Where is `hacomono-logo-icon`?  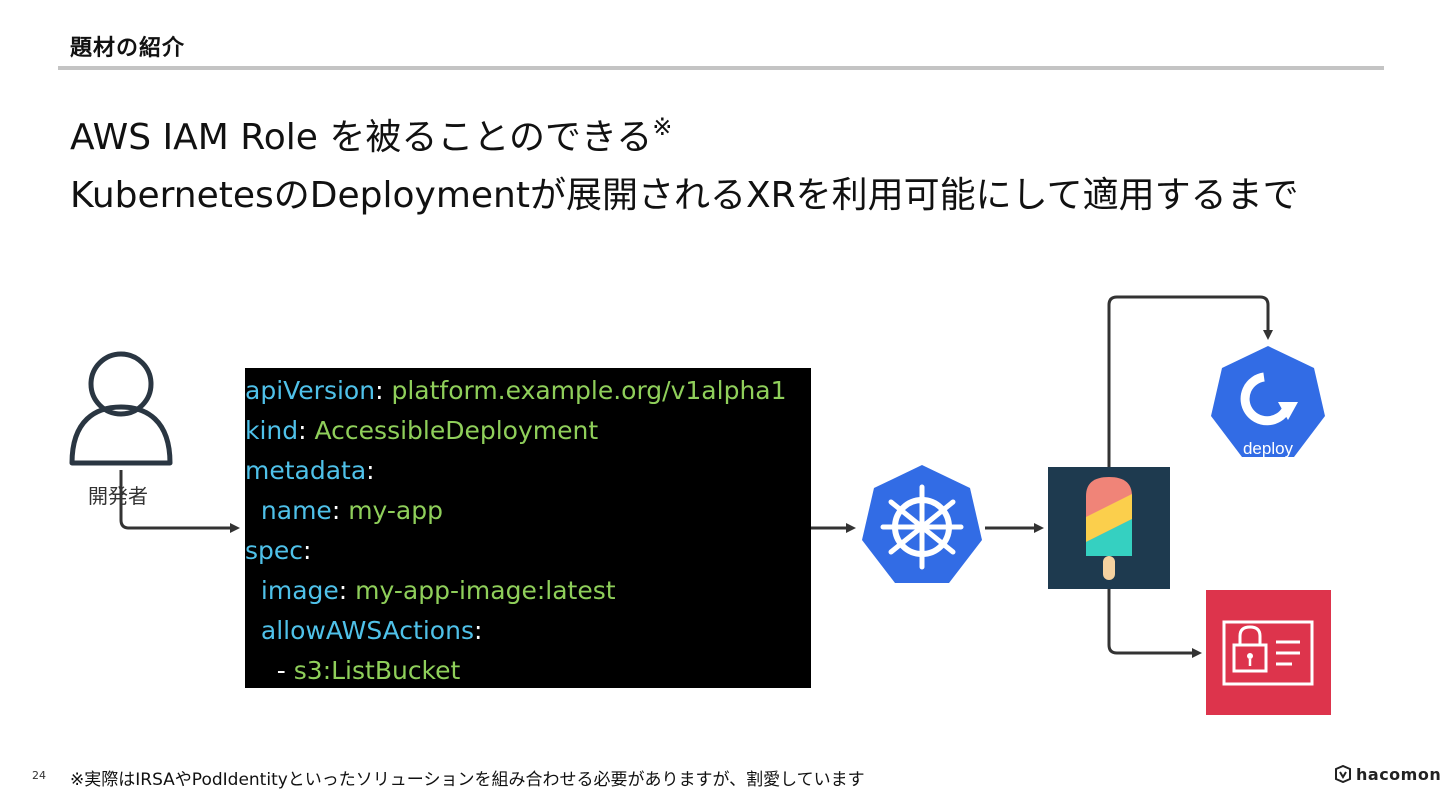
hacomono-logo-icon is located at coordinates (1343, 774).